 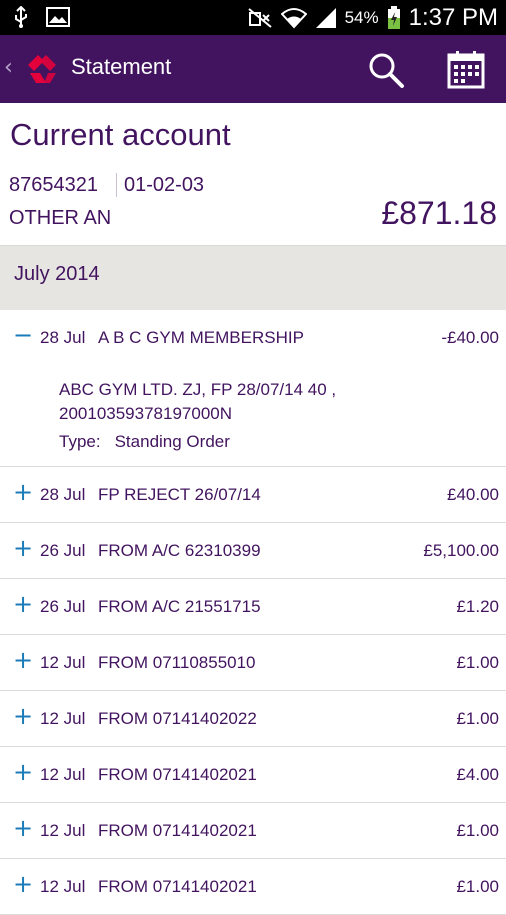 I want to click on transaction-description: A B C GYM MEMBERSHIP, so click(x=201, y=337).